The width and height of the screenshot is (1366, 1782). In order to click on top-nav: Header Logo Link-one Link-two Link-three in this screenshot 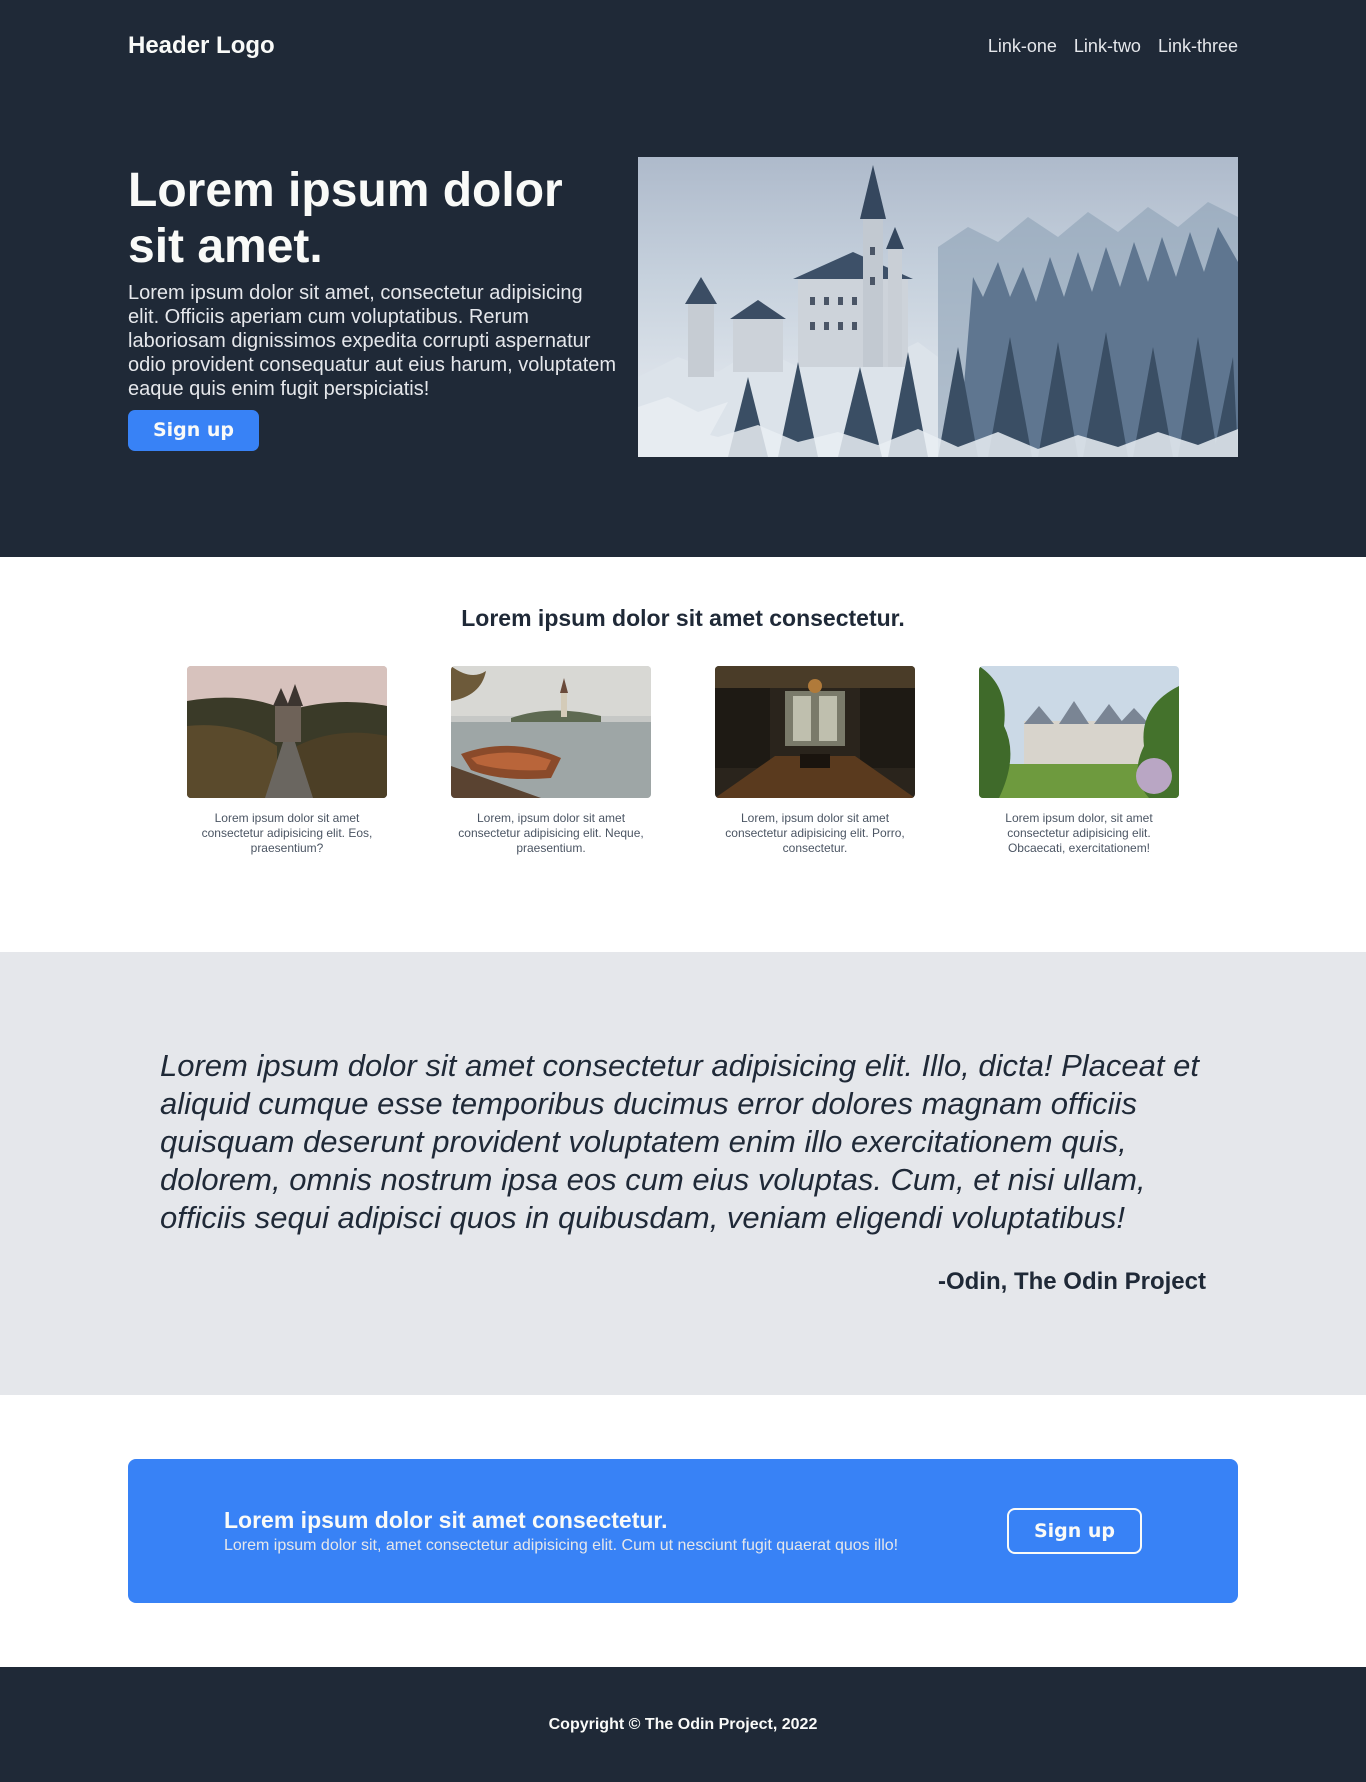, I will do `click(683, 46)`.